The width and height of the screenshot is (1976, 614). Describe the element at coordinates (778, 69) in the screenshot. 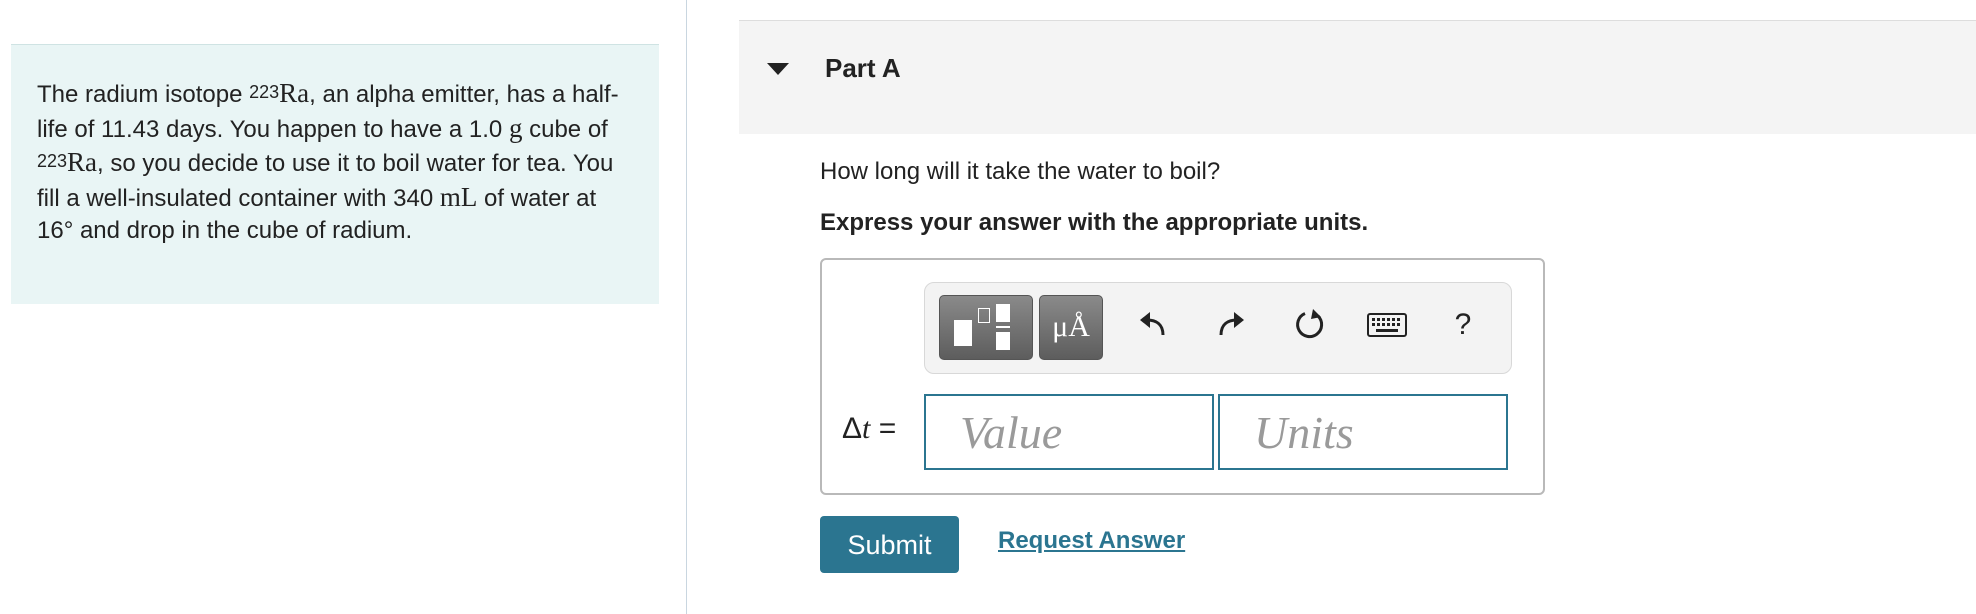

I see `collapse-caret-icon` at that location.